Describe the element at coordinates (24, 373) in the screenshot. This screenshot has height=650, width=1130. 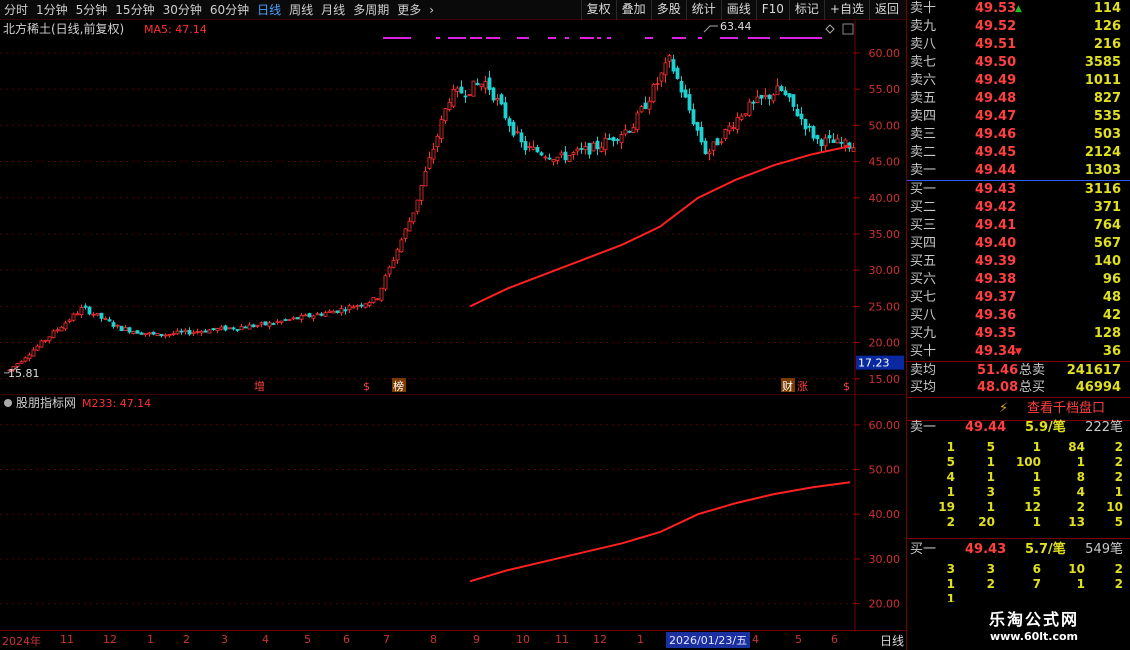
I see `low-label: 15.81` at that location.